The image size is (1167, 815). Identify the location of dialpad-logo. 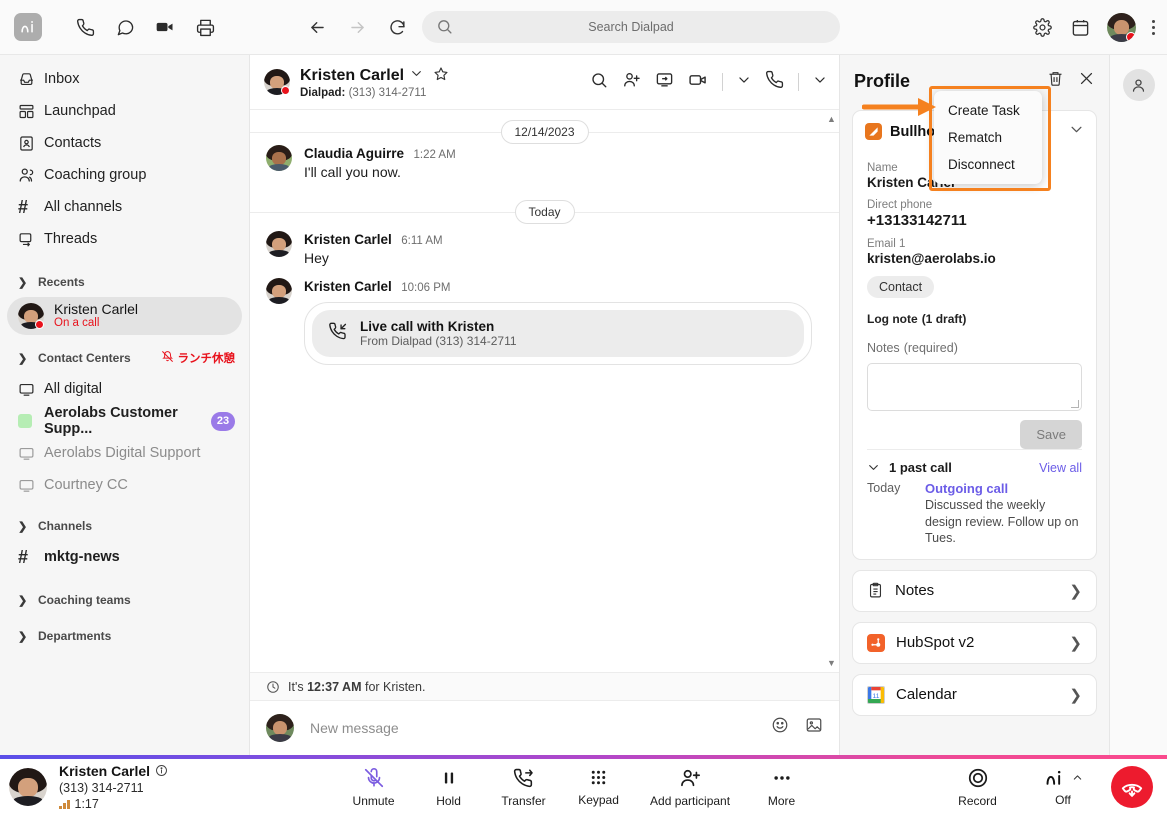
(28, 27).